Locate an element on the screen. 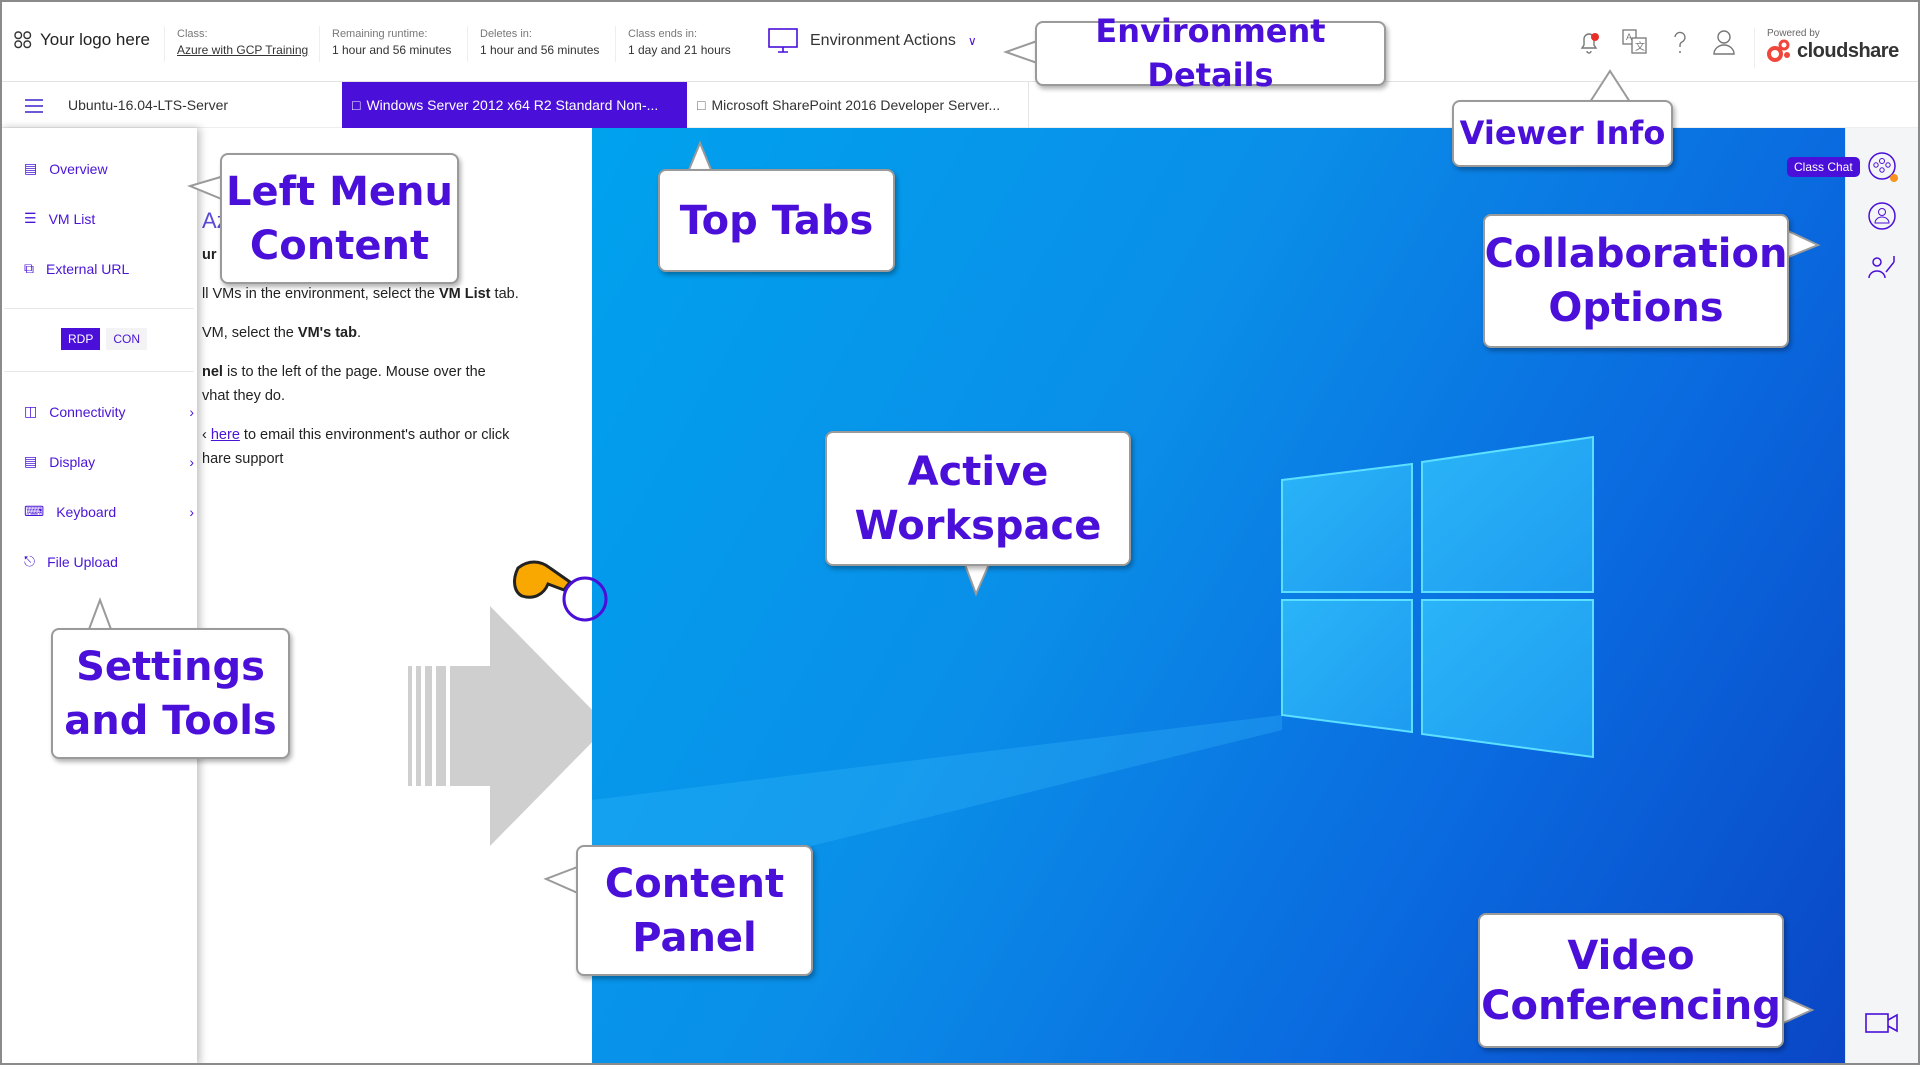 This screenshot has width=1920, height=1065. callout-video-conferencing: Video Conferencing is located at coordinates (1631, 980).